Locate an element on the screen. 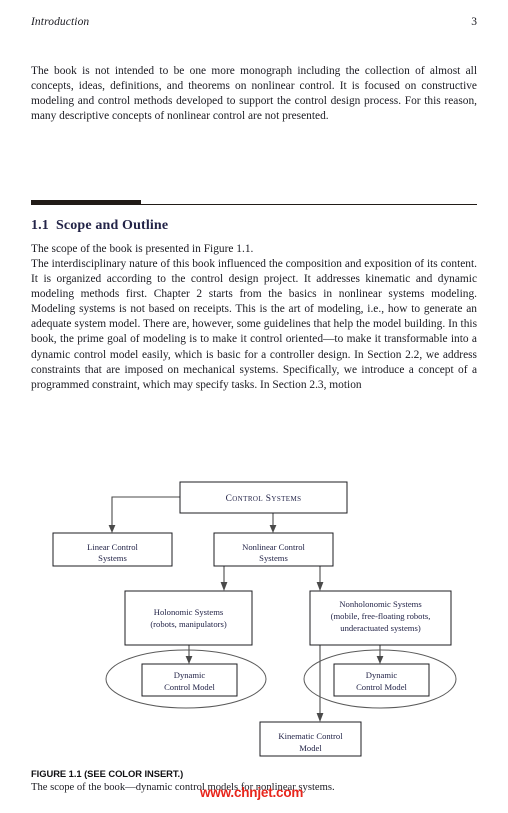 Image resolution: width=508 pixels, height=813 pixels. node-nonlinear-control-systems: Nonlinear Control Systems is located at coordinates (273, 549).